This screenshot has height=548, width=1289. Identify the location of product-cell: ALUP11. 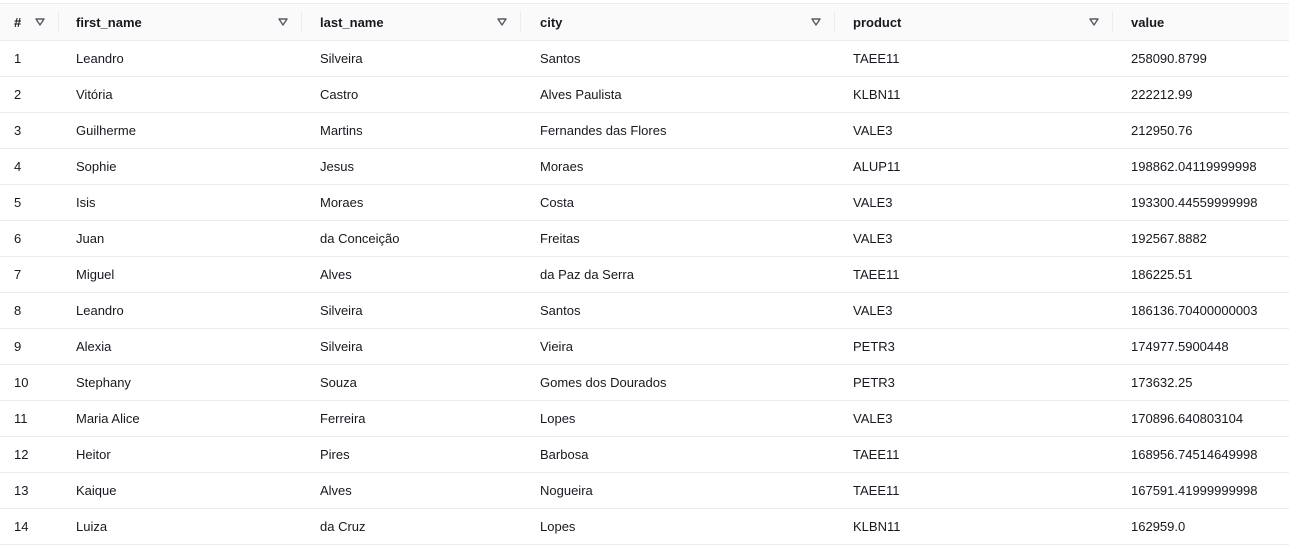
(974, 166).